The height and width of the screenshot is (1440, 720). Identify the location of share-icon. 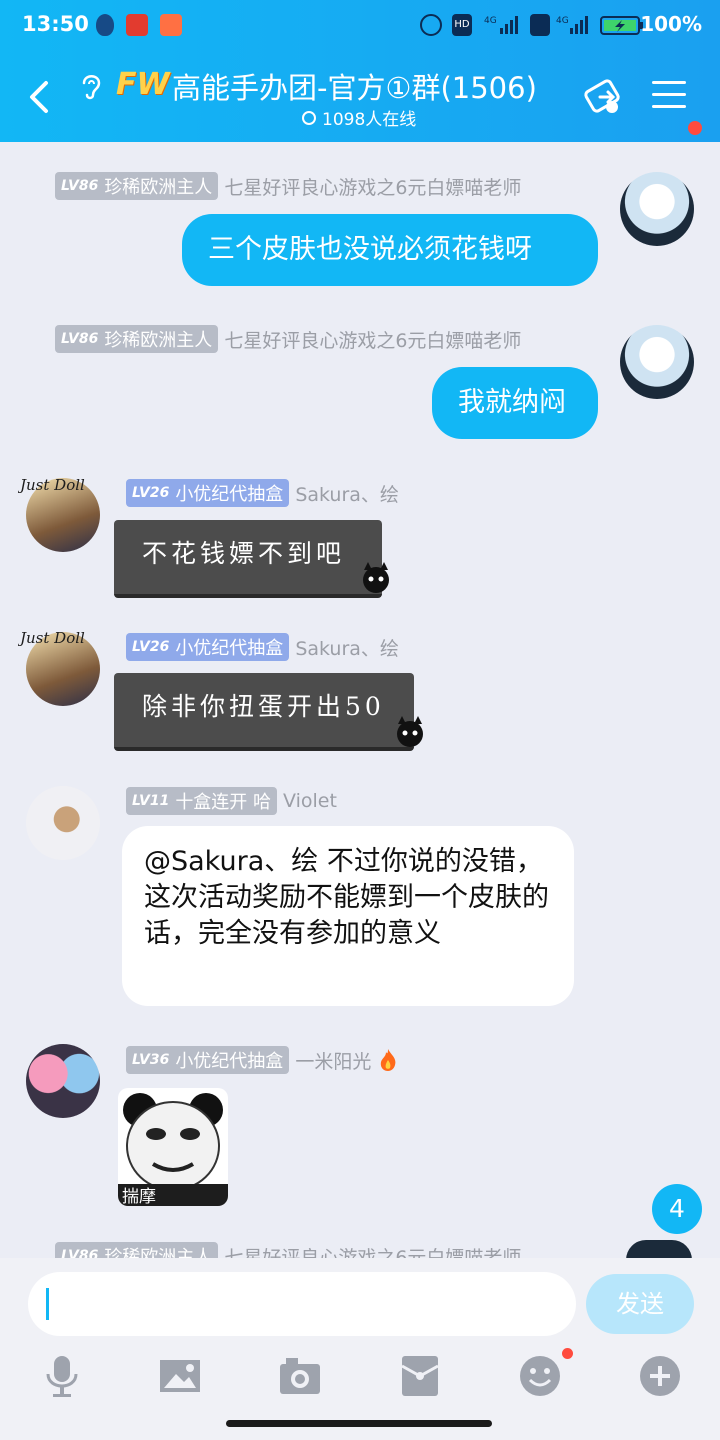
(604, 97).